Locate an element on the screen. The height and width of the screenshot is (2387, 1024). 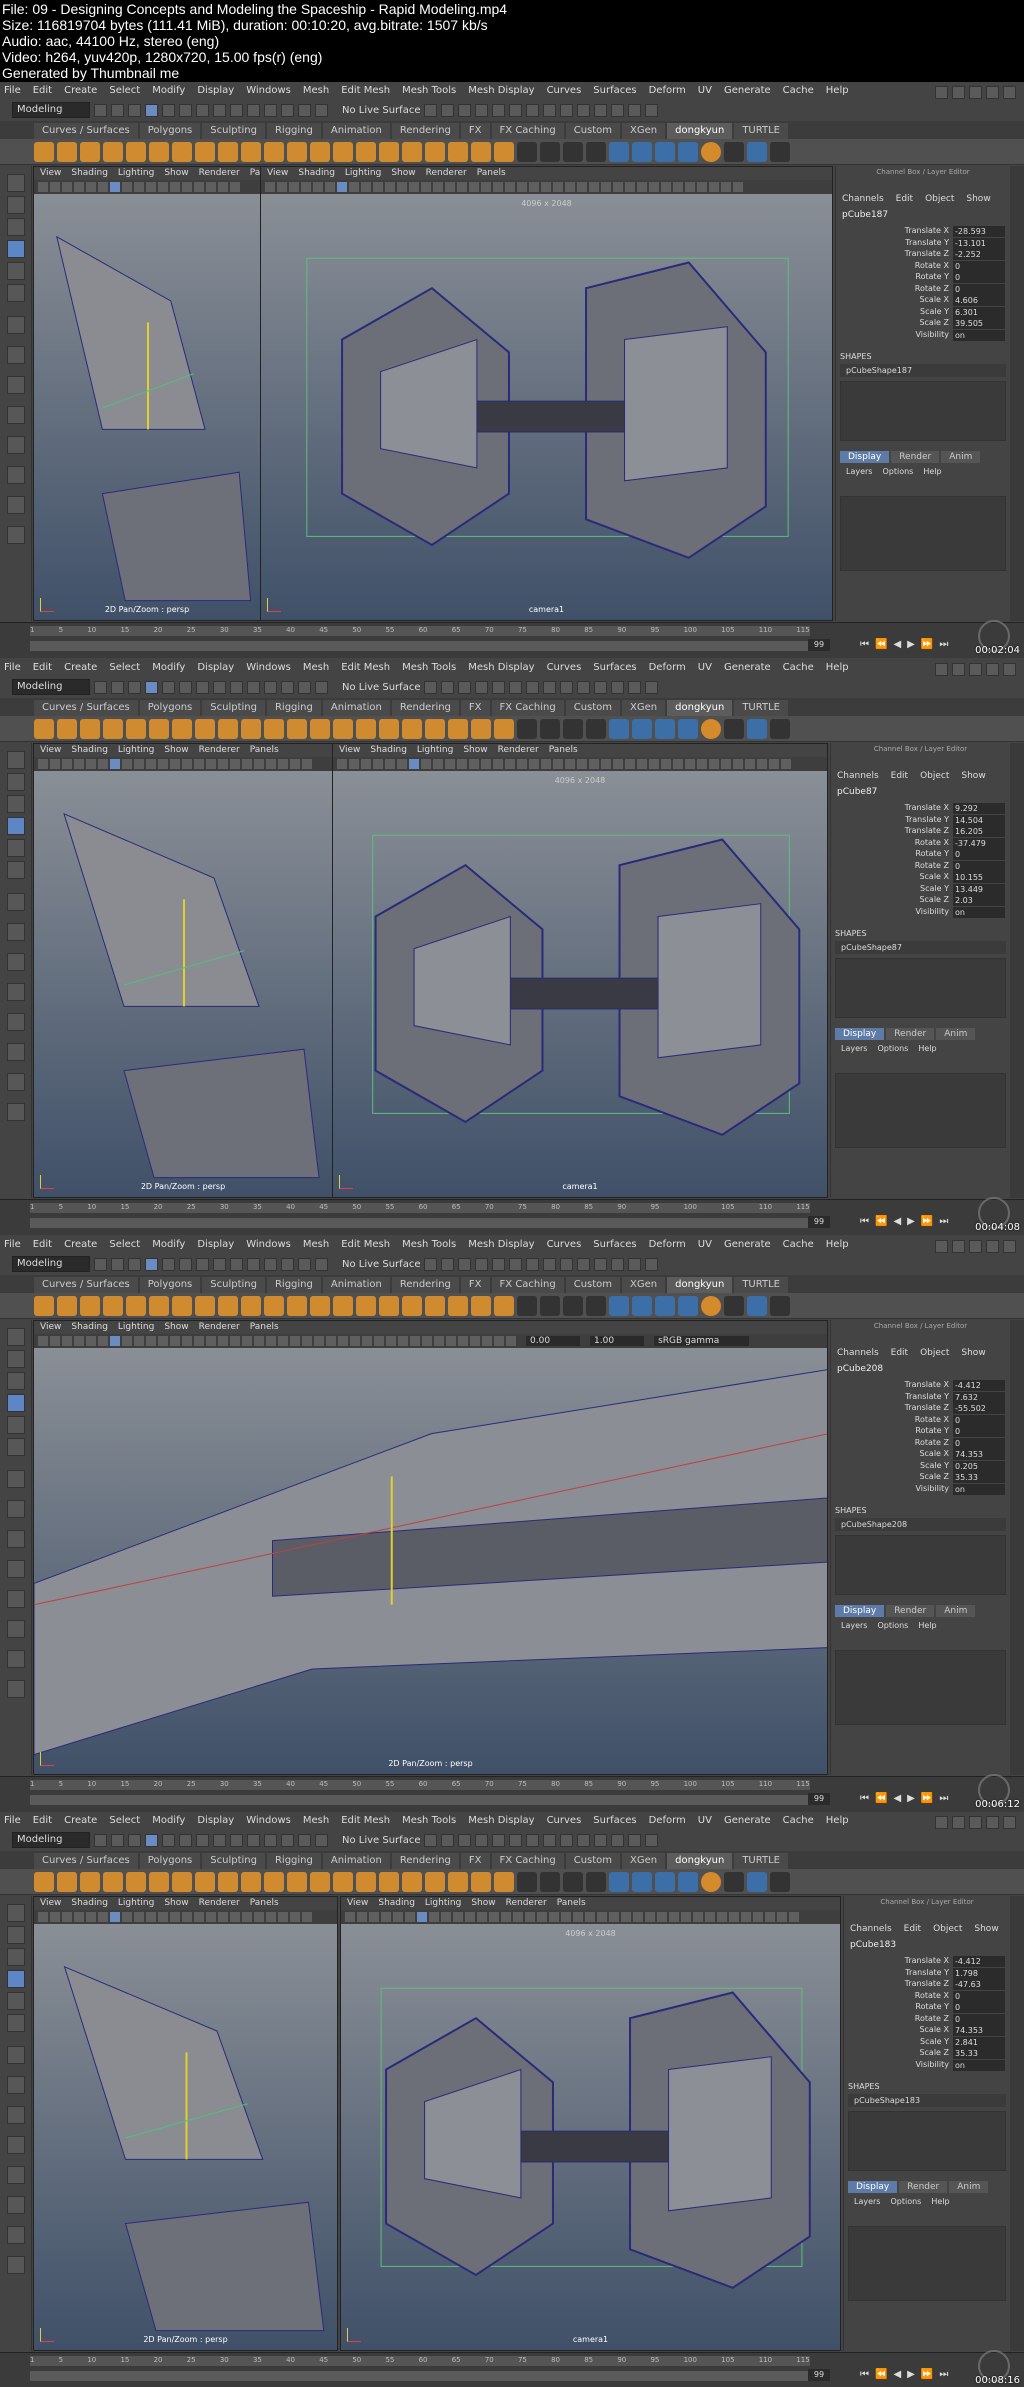
layer-menu-item: Options is located at coordinates (892, 1048).